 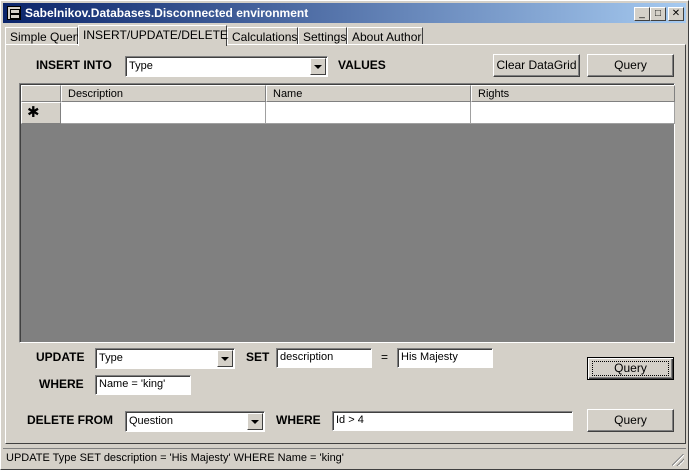 What do you see at coordinates (368, 93) in the screenshot?
I see `column-header-name: Name` at bounding box center [368, 93].